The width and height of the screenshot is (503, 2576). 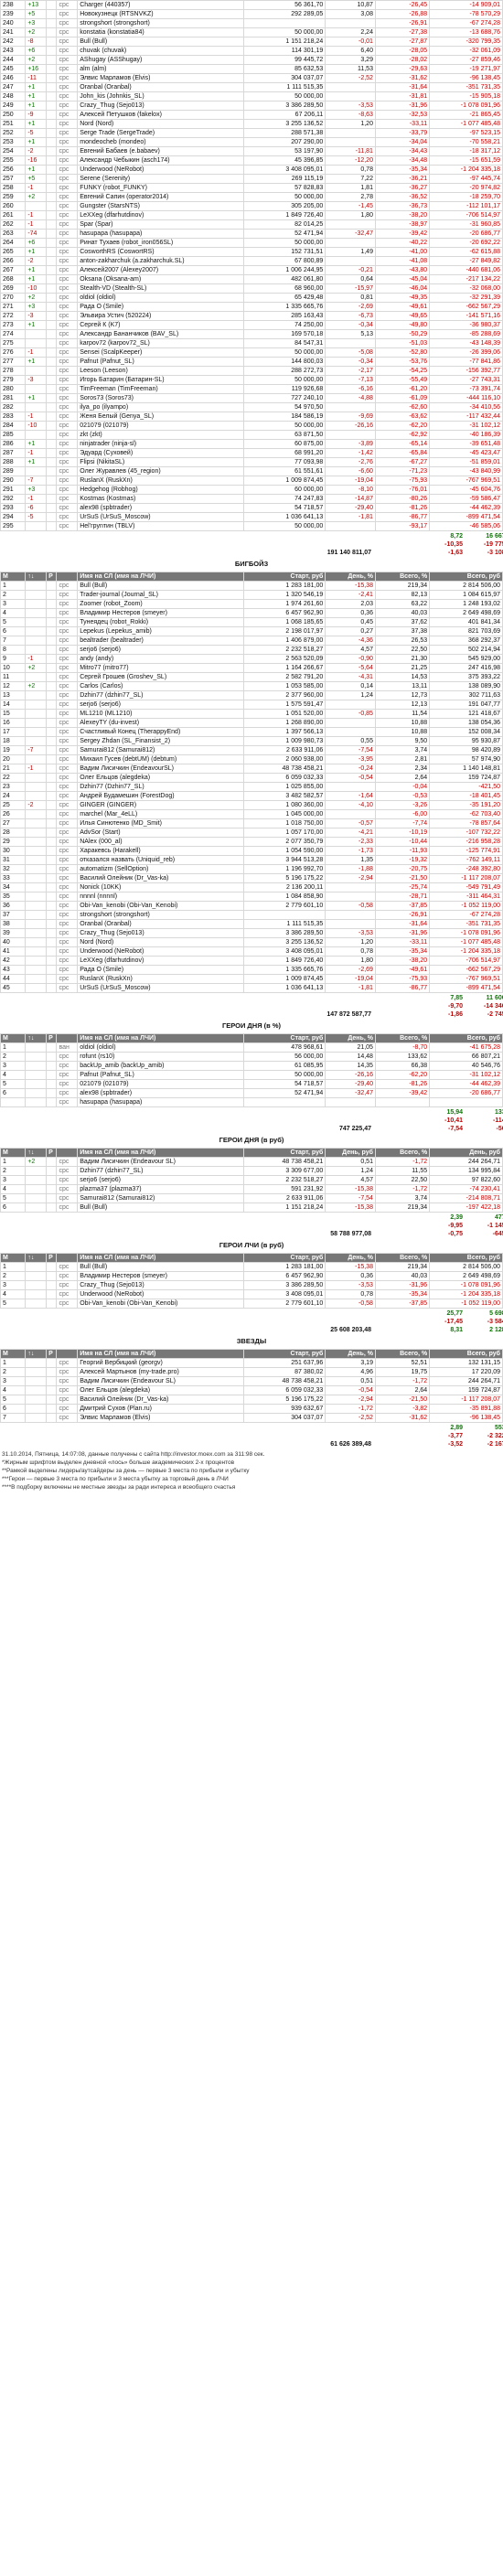 I want to click on cell-day: -15,38, so click(x=350, y=1207).